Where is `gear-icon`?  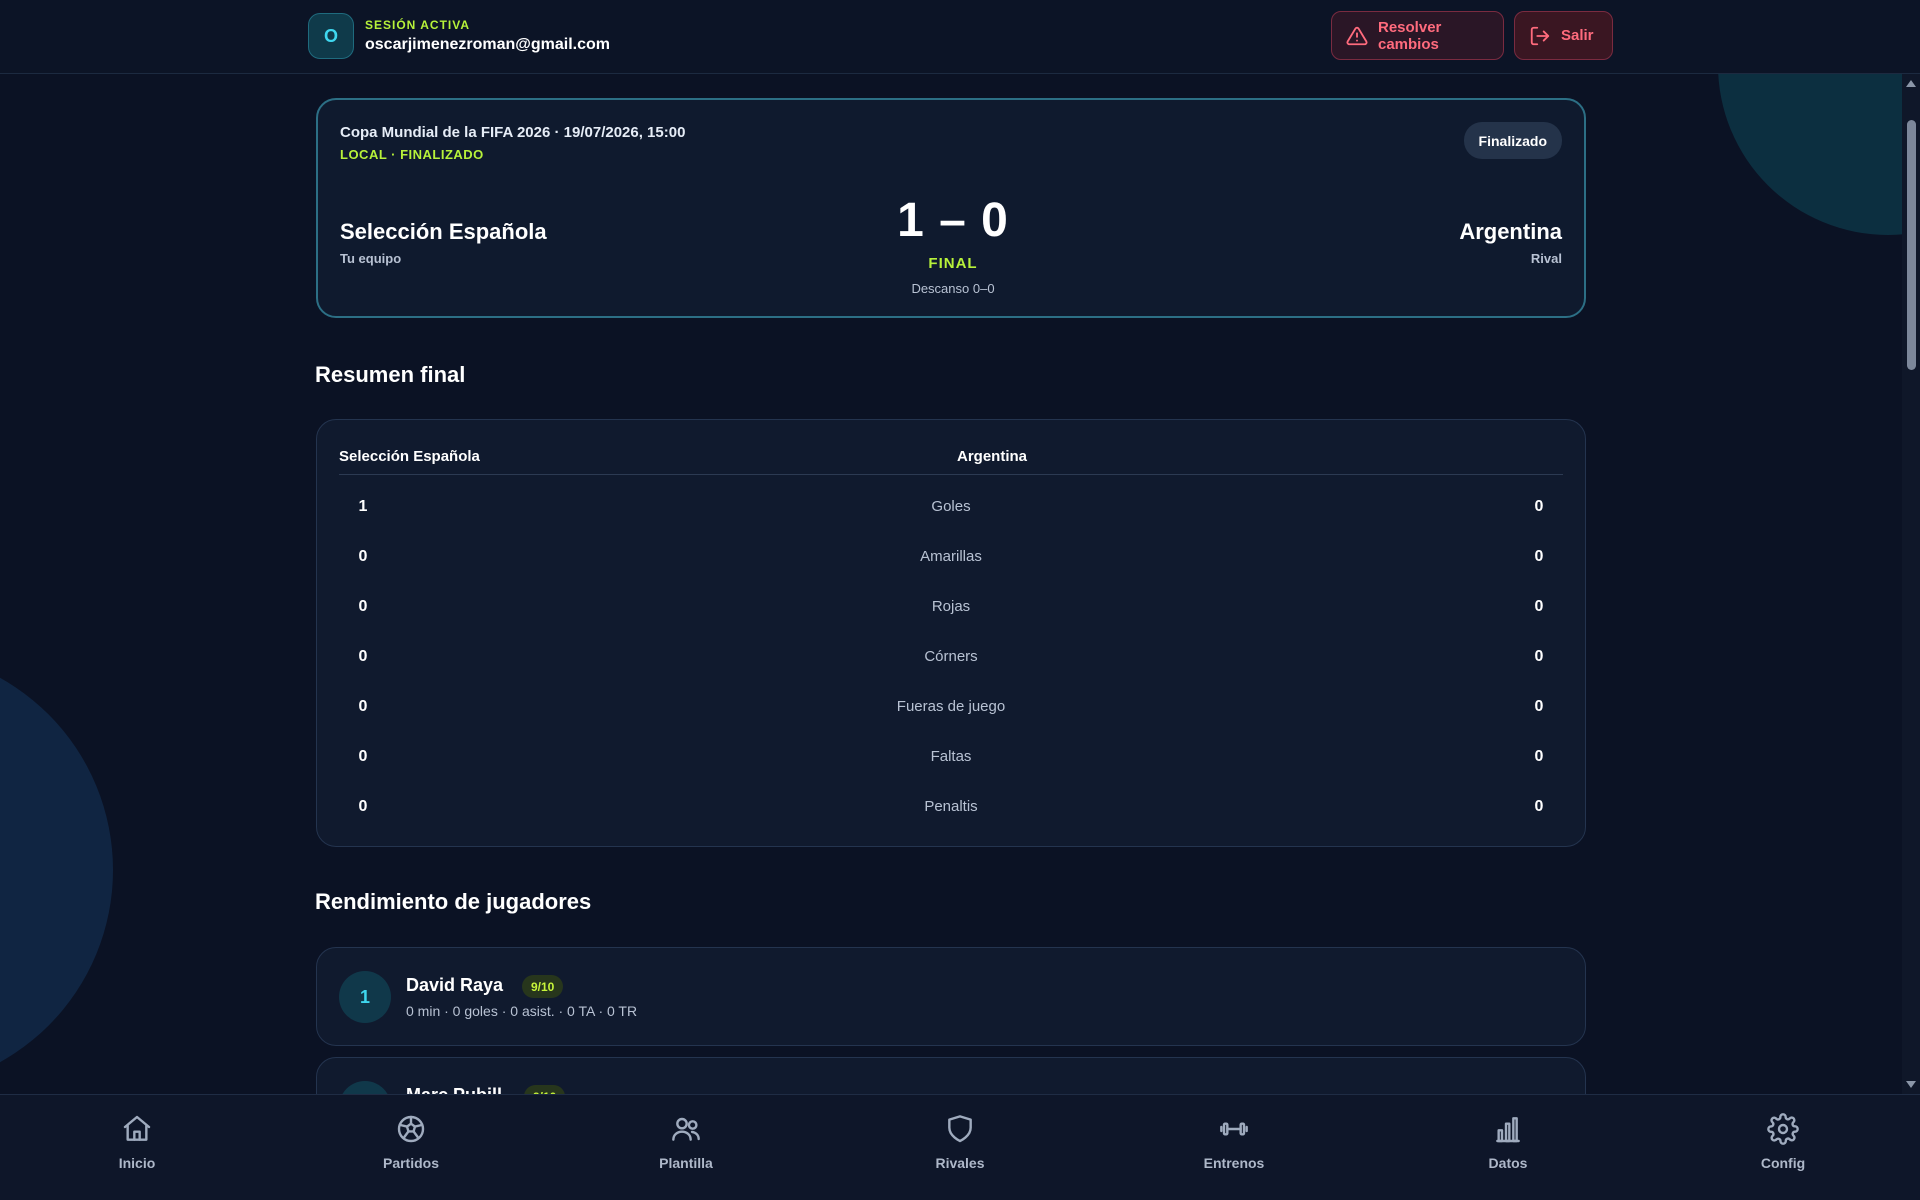
gear-icon is located at coordinates (1783, 1129).